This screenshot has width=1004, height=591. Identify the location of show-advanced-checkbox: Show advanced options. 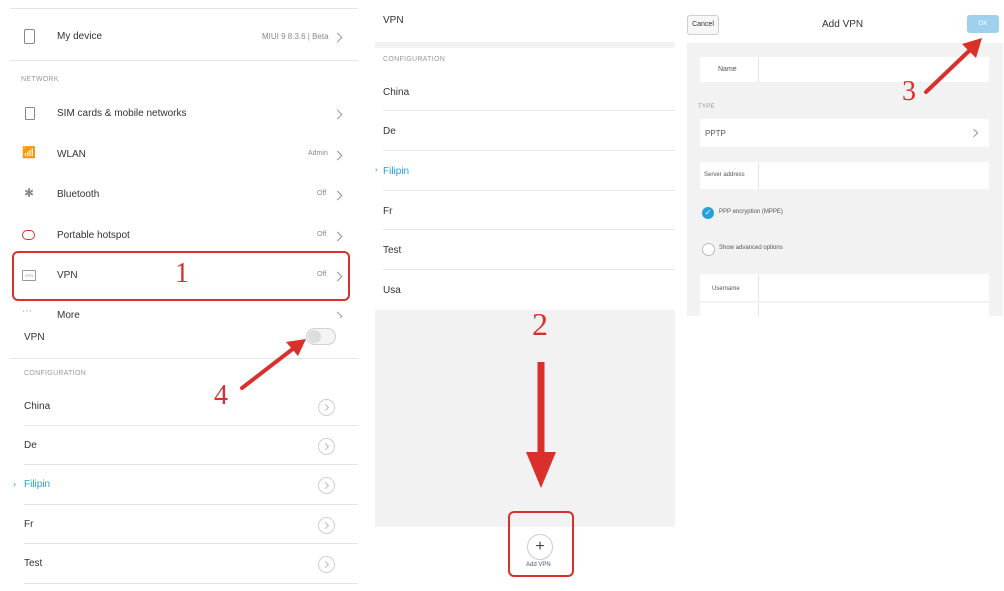
(802, 250).